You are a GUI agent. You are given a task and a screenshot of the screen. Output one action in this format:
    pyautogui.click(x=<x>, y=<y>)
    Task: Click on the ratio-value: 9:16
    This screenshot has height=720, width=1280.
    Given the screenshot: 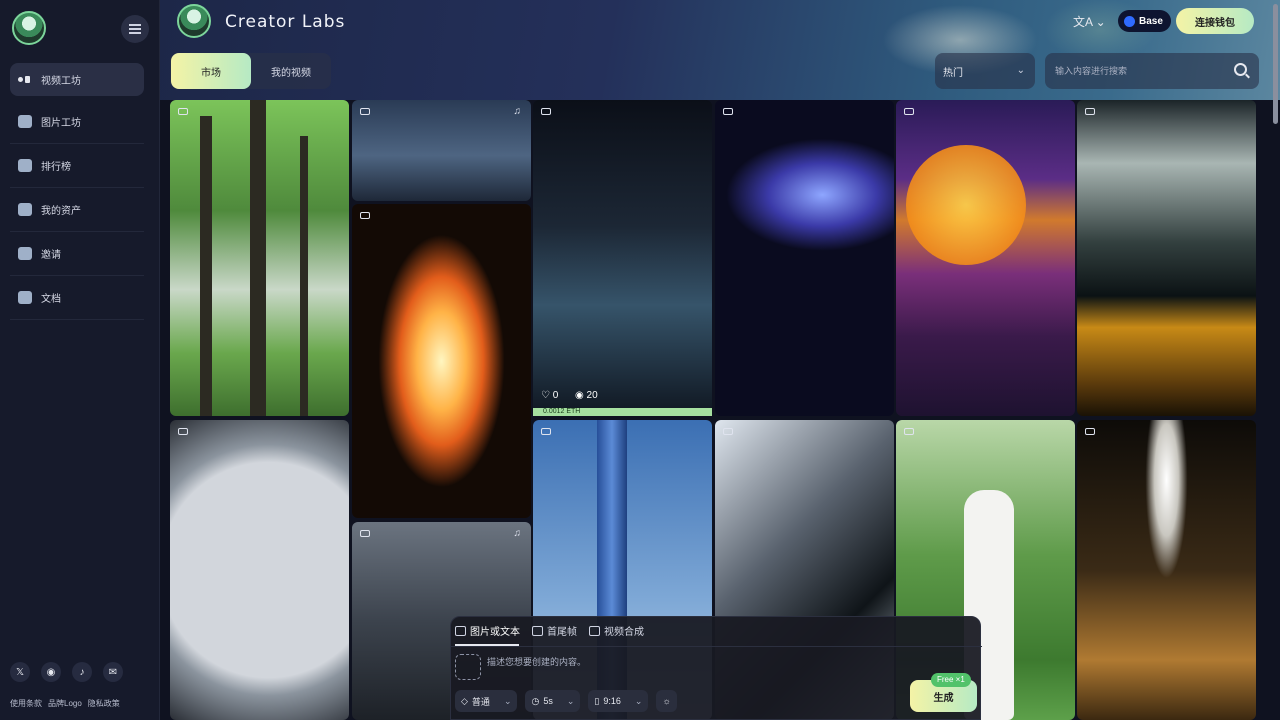 What is the action you would take?
    pyautogui.click(x=612, y=701)
    